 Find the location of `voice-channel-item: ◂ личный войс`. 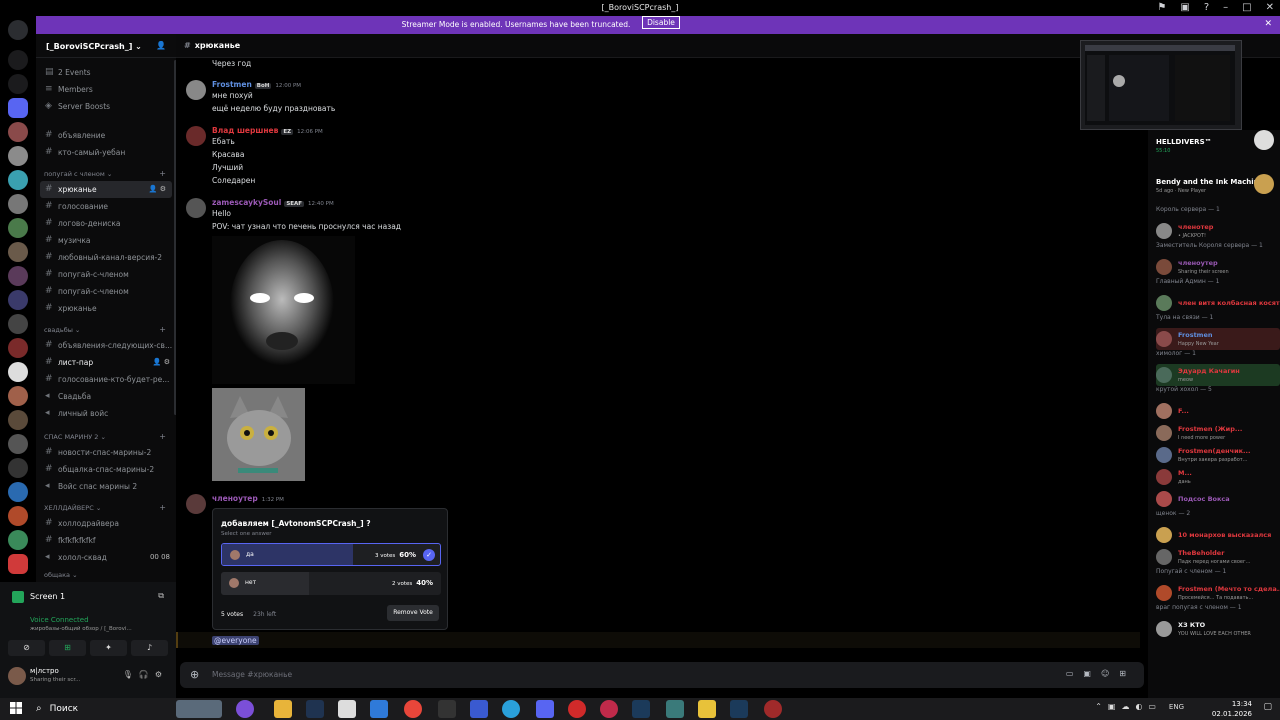

voice-channel-item: ◂ личный войс is located at coordinates (106, 413).